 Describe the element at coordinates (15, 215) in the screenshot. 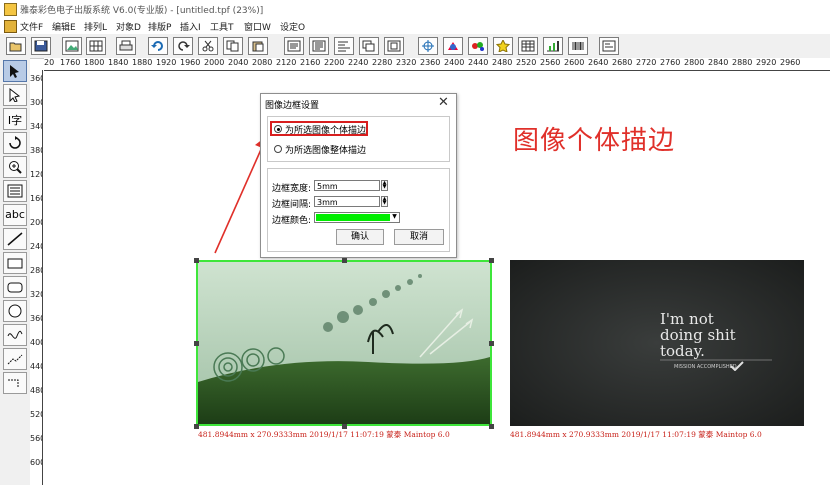

I see `abc-text-tool-icon: abc` at that location.